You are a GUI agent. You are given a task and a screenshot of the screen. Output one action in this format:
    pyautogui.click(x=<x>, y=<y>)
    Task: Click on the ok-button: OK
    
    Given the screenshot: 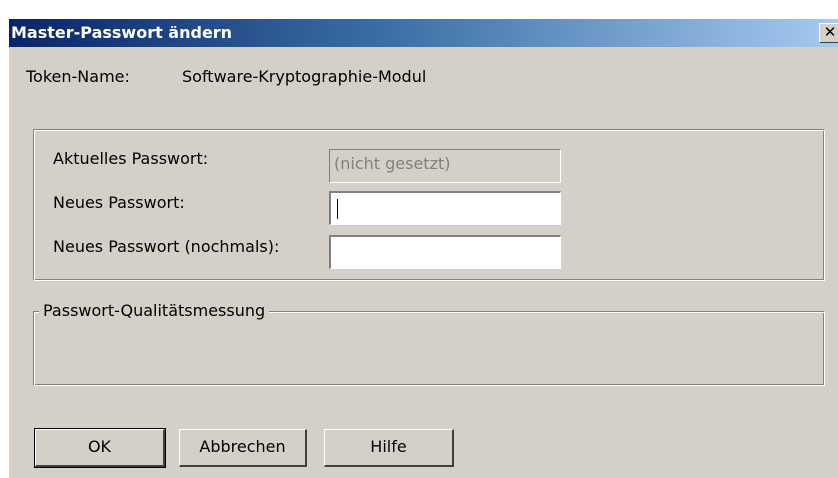 What is the action you would take?
    pyautogui.click(x=100, y=448)
    